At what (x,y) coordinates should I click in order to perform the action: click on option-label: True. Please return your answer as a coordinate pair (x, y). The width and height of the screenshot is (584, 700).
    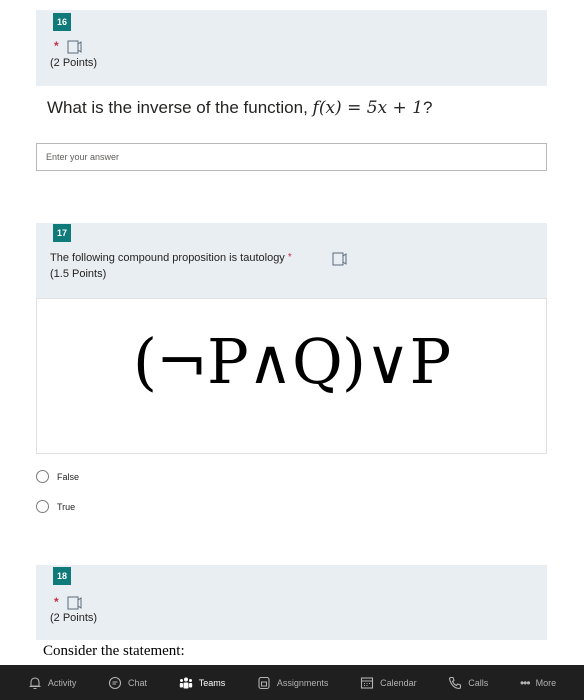
    Looking at the image, I should click on (66, 506).